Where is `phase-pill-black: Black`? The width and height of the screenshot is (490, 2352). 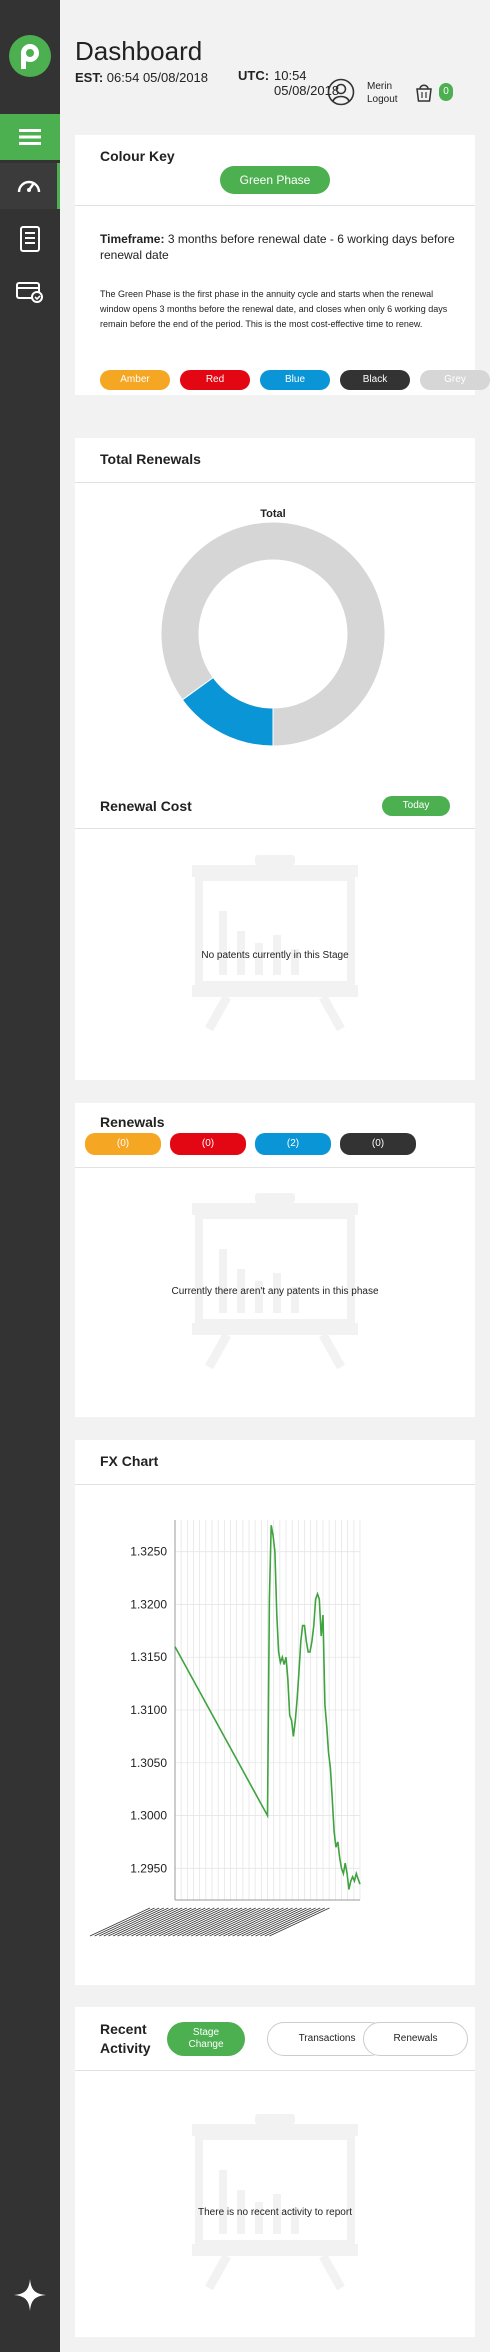
phase-pill-black: Black is located at coordinates (375, 380).